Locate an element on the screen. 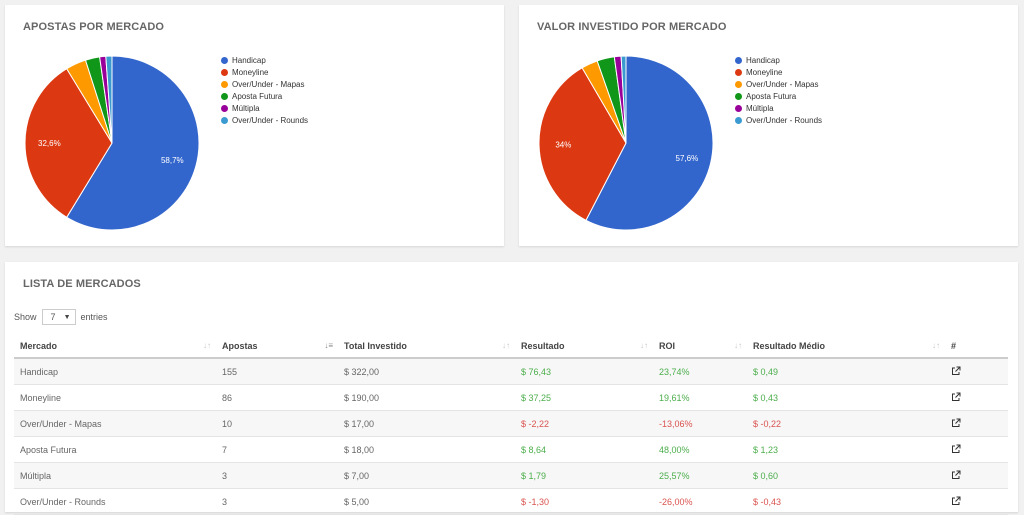 The height and width of the screenshot is (515, 1024). cell-mercado: Moneyline is located at coordinates (115, 397).